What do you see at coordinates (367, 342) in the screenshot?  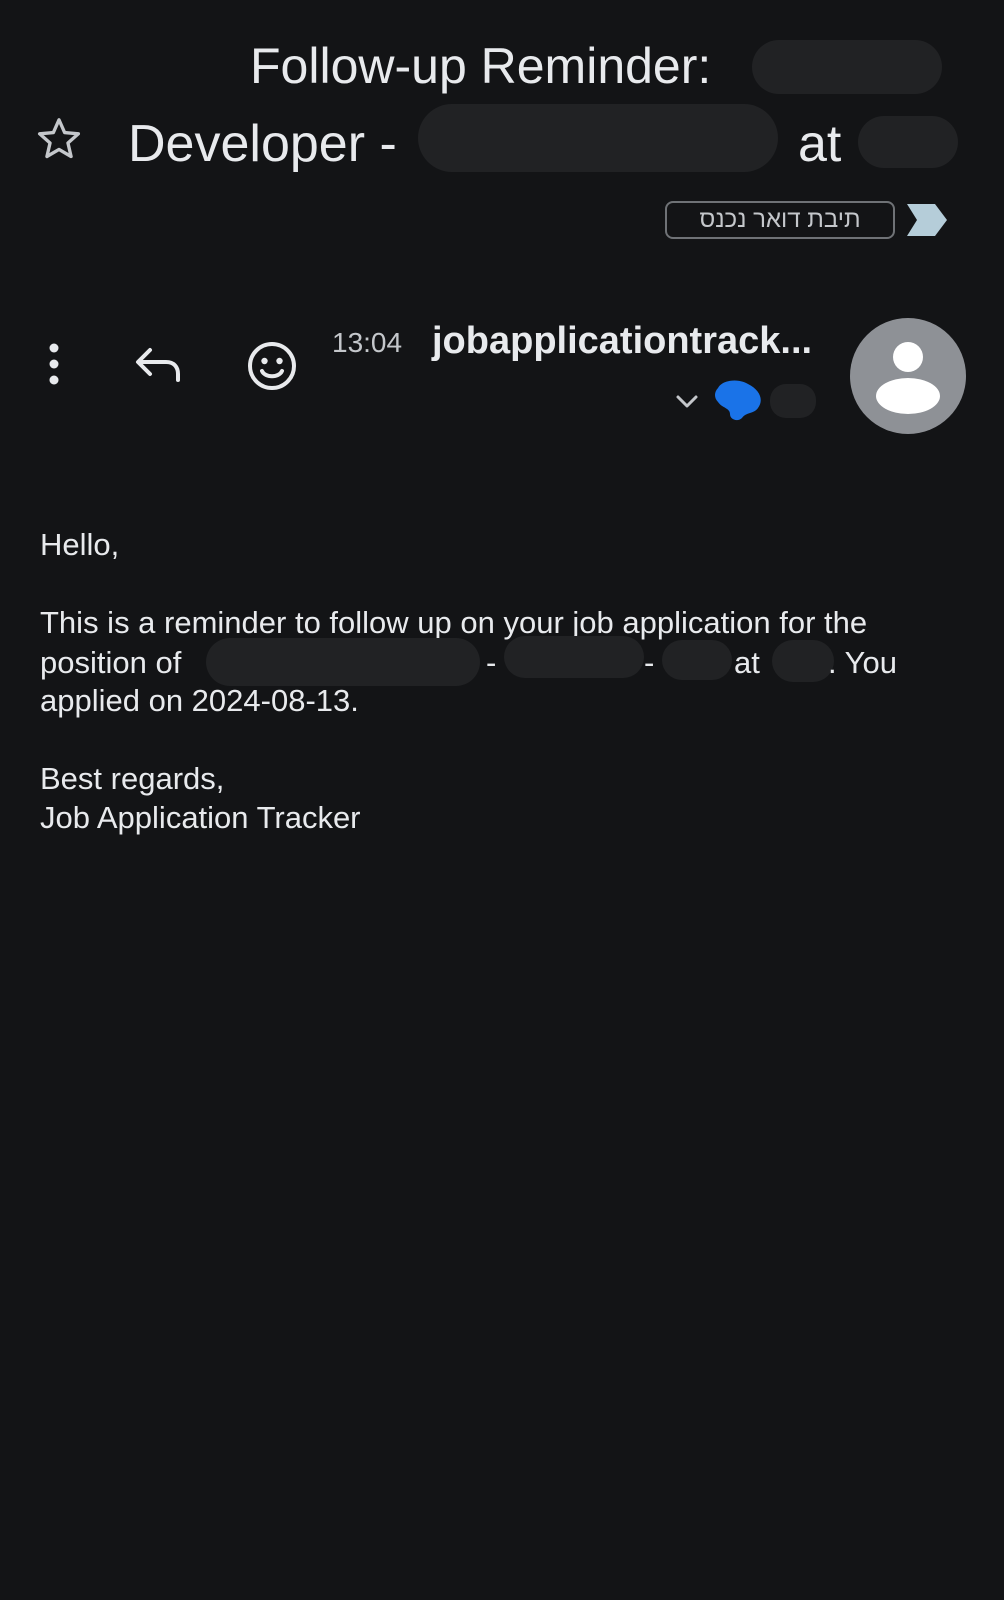 I see `message-time: 13:04` at bounding box center [367, 342].